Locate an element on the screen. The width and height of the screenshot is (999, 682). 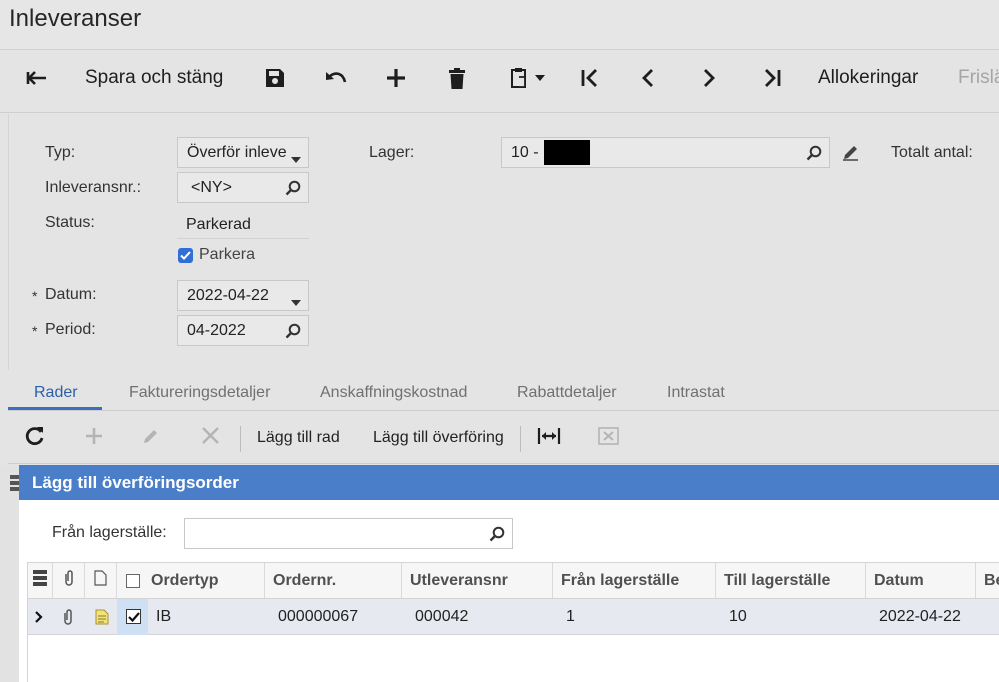
row-selector-header is located at coordinates (40, 580).